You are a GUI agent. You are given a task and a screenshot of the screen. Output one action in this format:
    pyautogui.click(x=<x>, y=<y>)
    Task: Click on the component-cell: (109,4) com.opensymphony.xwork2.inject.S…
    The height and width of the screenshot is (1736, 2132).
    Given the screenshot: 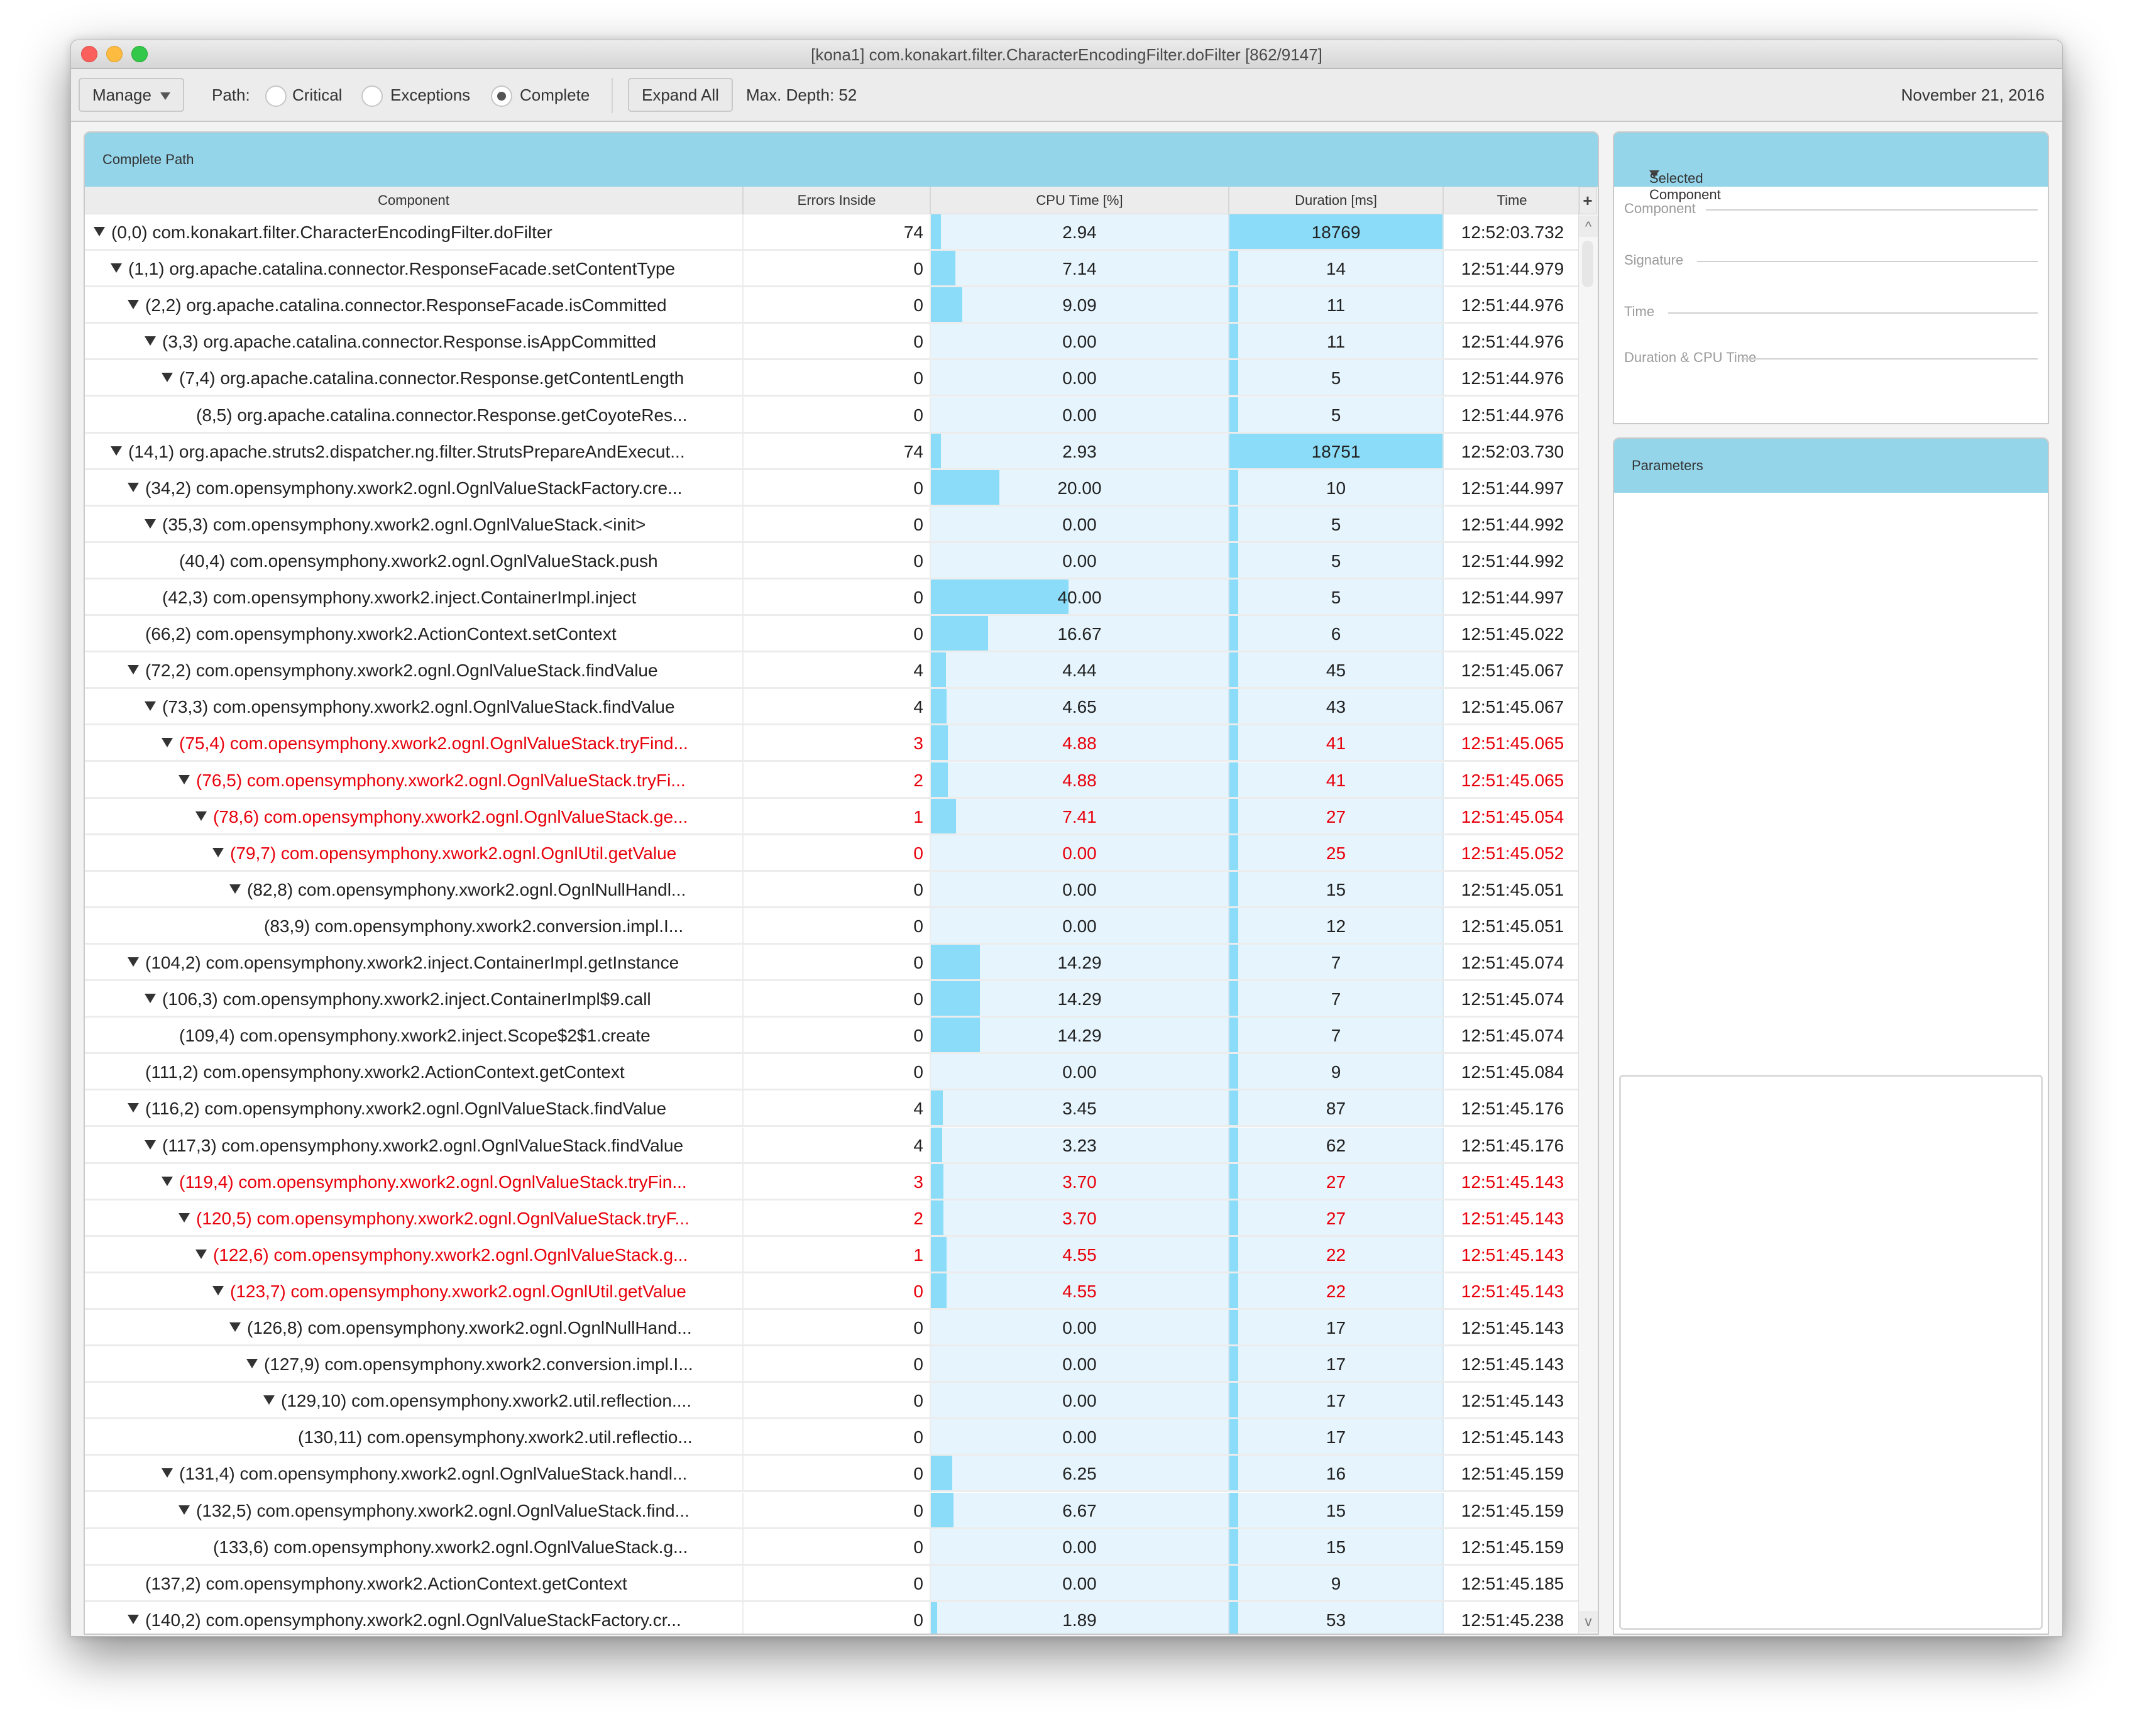 What is the action you would take?
    pyautogui.click(x=414, y=1035)
    